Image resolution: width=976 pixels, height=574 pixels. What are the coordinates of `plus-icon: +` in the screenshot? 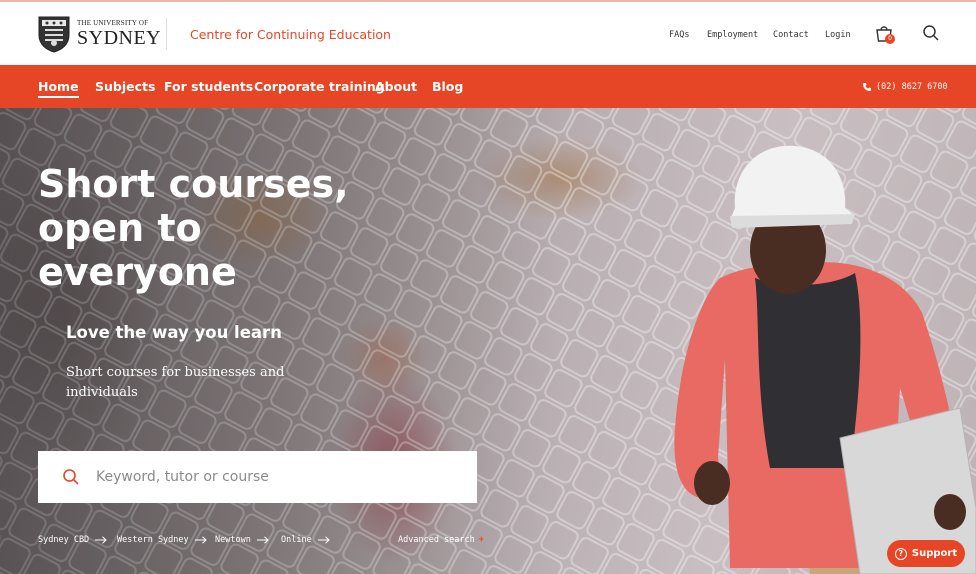 It's located at (481, 540).